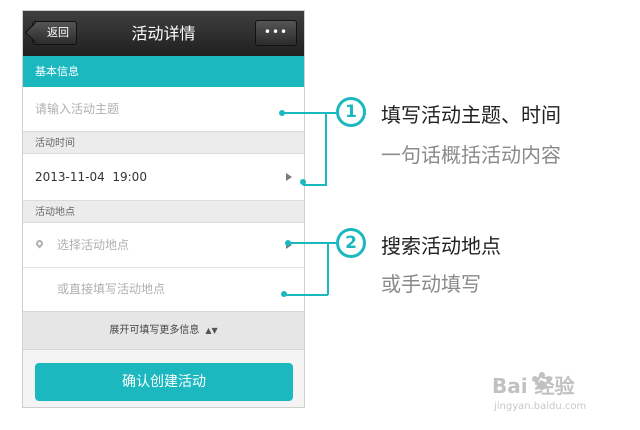  Describe the element at coordinates (154, 330) in the screenshot. I see `expand-label: 展开可填写更多信息` at that location.